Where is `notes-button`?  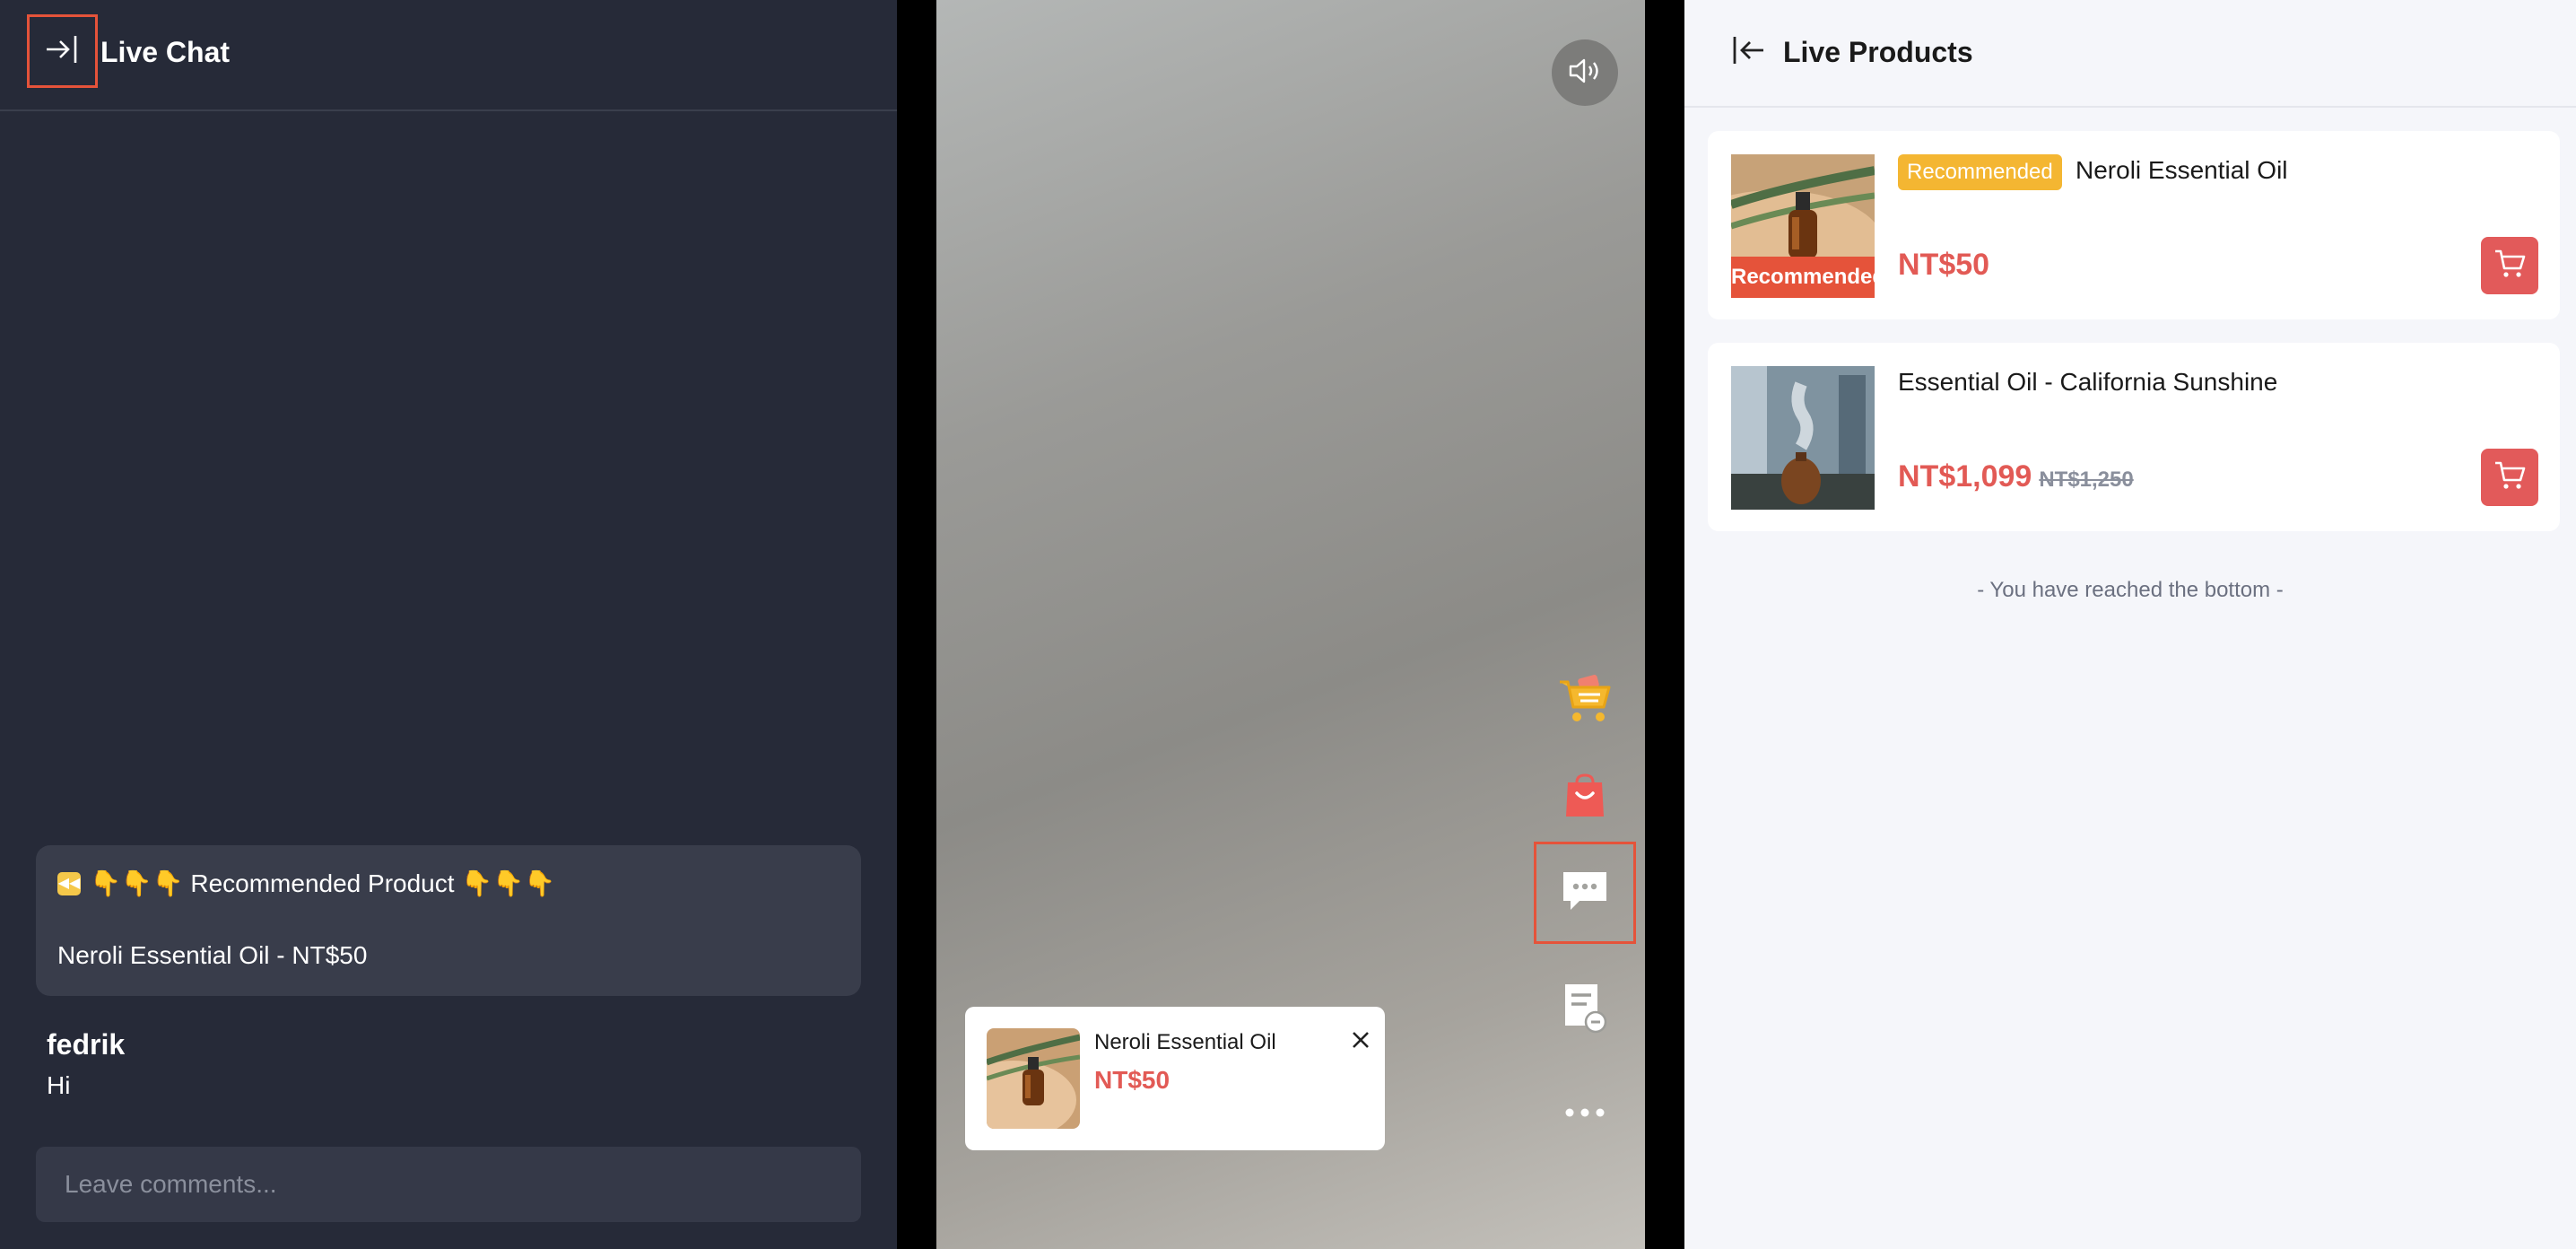
notes-button is located at coordinates (1585, 1009).